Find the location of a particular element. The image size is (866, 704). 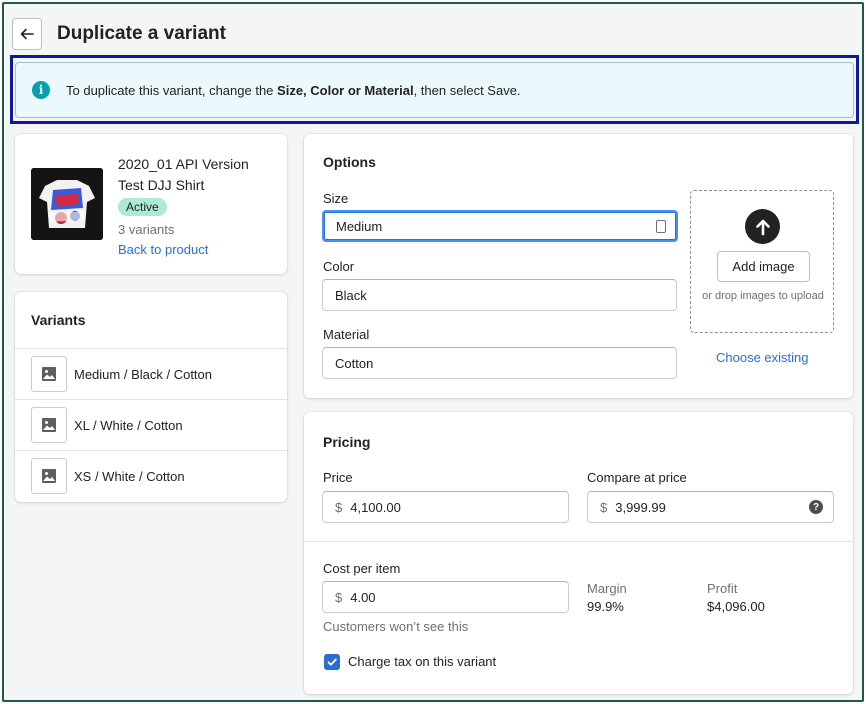

compare-price-label: Compare at price is located at coordinates (637, 477).